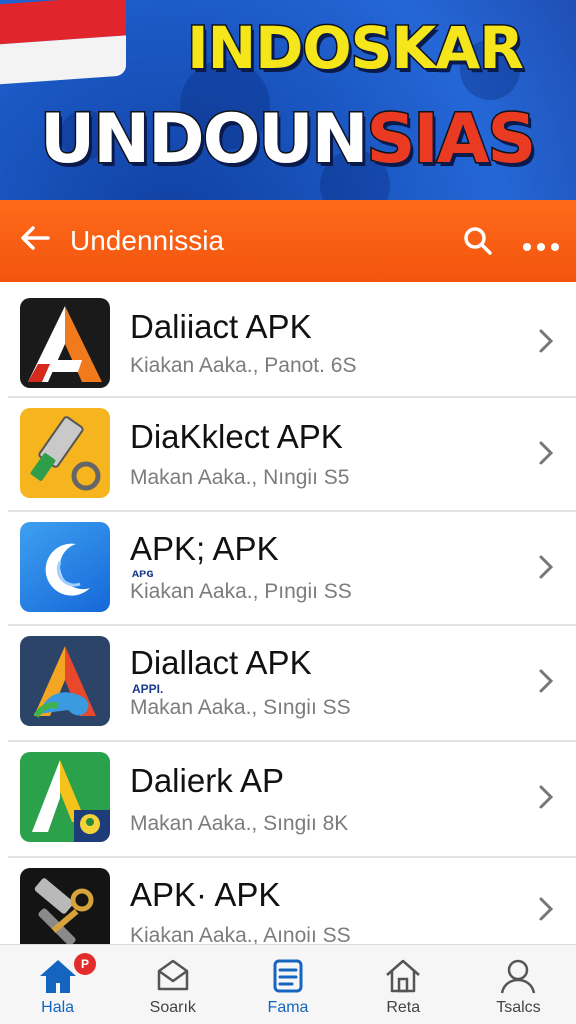  Describe the element at coordinates (236, 436) in the screenshot. I see `app-title: DiaKklect APK` at that location.